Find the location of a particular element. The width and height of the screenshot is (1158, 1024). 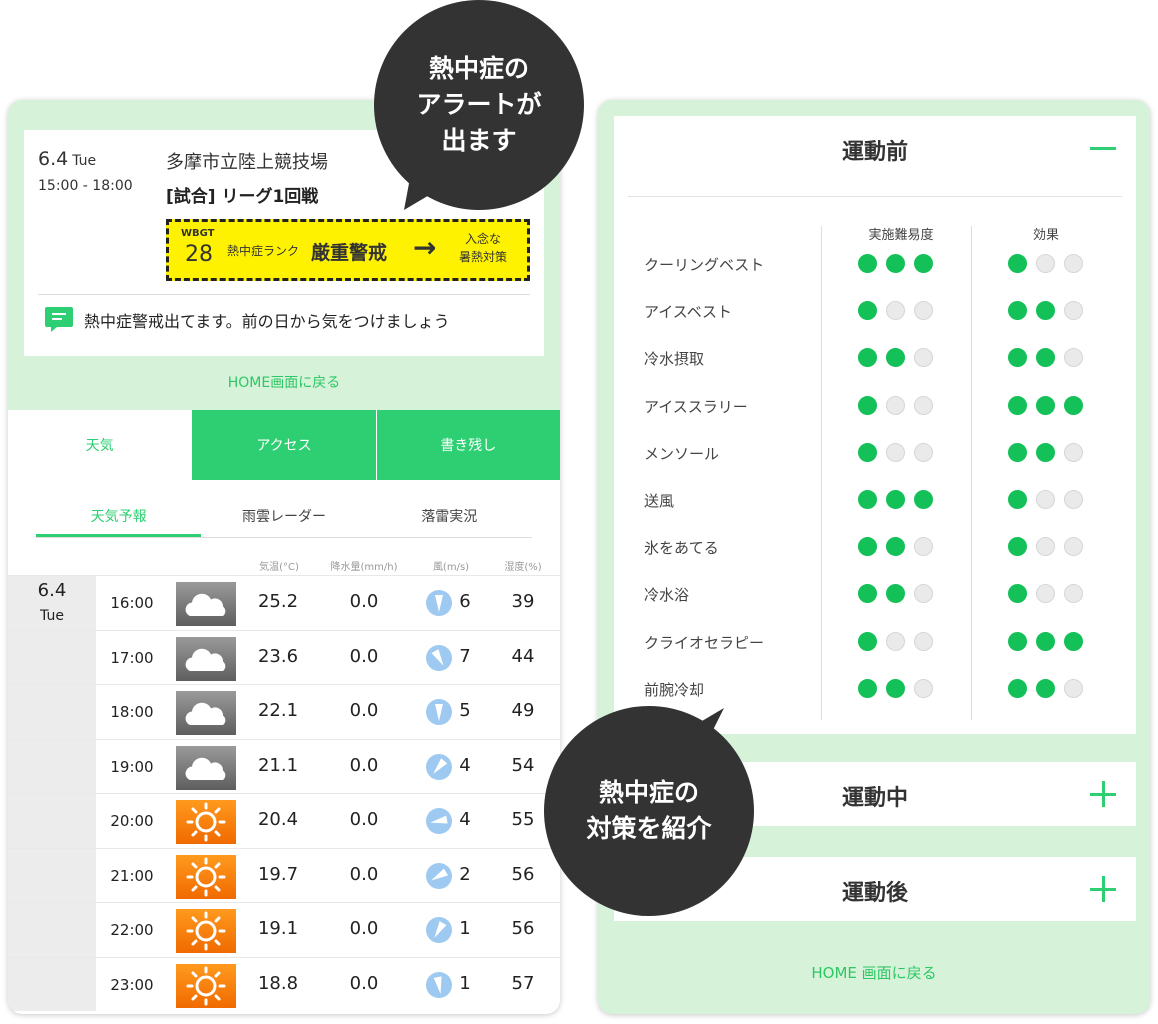

measure-name: クライオセラピー is located at coordinates (704, 642).